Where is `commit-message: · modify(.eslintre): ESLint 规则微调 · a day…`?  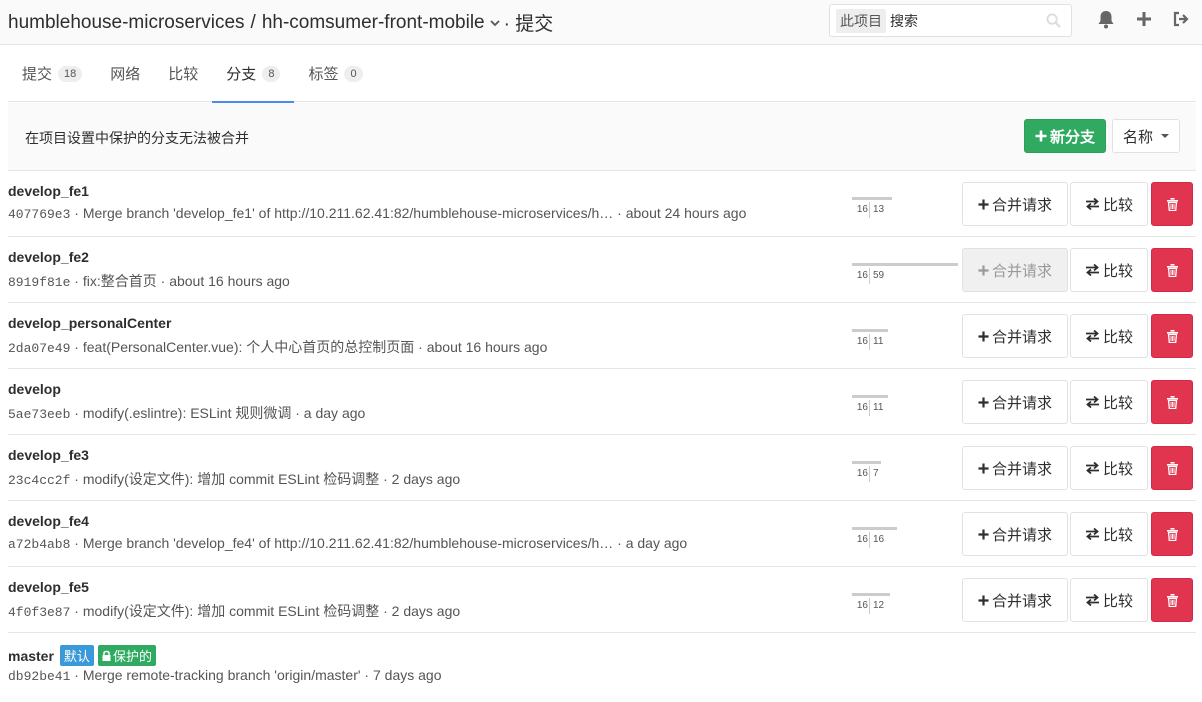
commit-message: · modify(.eslintre): ESLint 规则微调 · a day… is located at coordinates (217, 413).